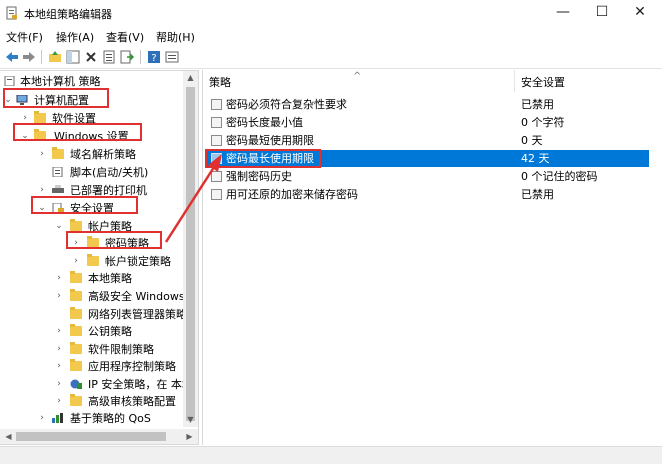  Describe the element at coordinates (55, 57) in the screenshot. I see `up-folder-icon` at that location.